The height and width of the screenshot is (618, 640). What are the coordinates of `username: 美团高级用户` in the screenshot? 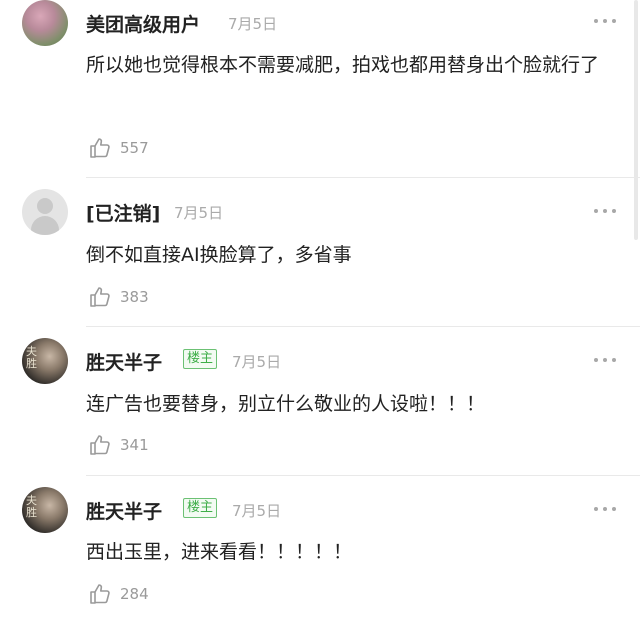 It's located at (143, 23).